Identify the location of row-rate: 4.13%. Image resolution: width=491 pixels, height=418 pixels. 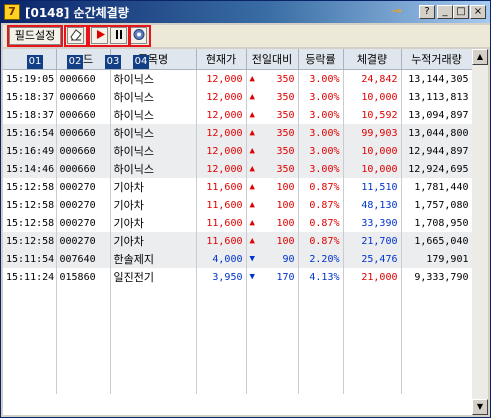
(321, 277).